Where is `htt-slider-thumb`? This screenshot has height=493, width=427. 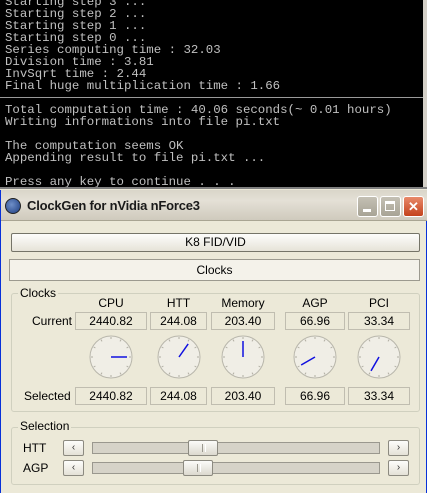 htt-slider-thumb is located at coordinates (203, 448).